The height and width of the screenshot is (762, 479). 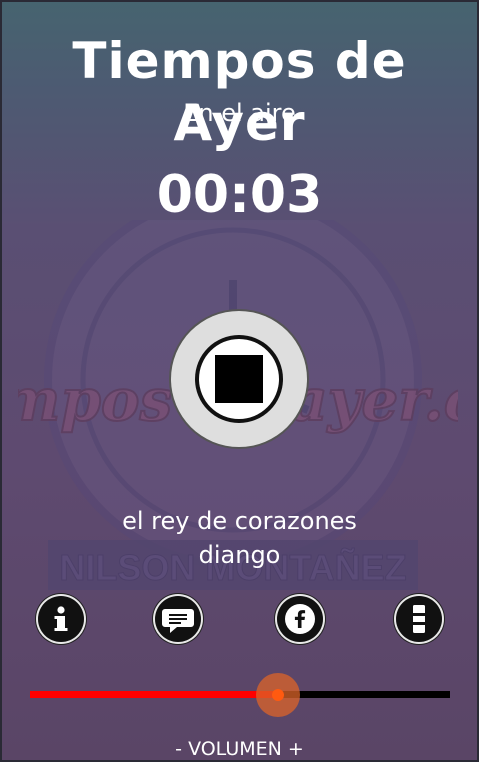 I want to click on chat-bubble-icon, so click(x=178, y=621).